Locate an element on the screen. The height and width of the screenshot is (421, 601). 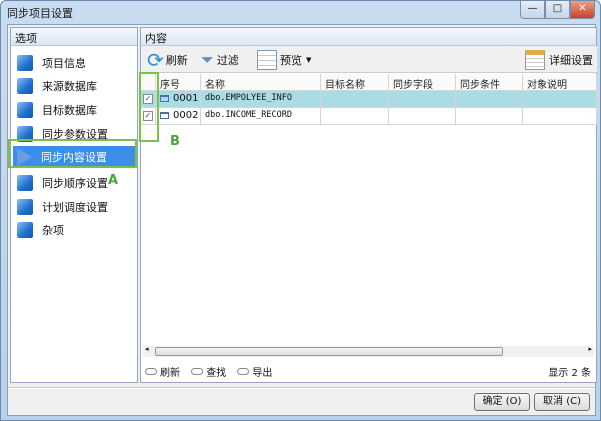
row-number-cell: 0001 is located at coordinates (178, 99).